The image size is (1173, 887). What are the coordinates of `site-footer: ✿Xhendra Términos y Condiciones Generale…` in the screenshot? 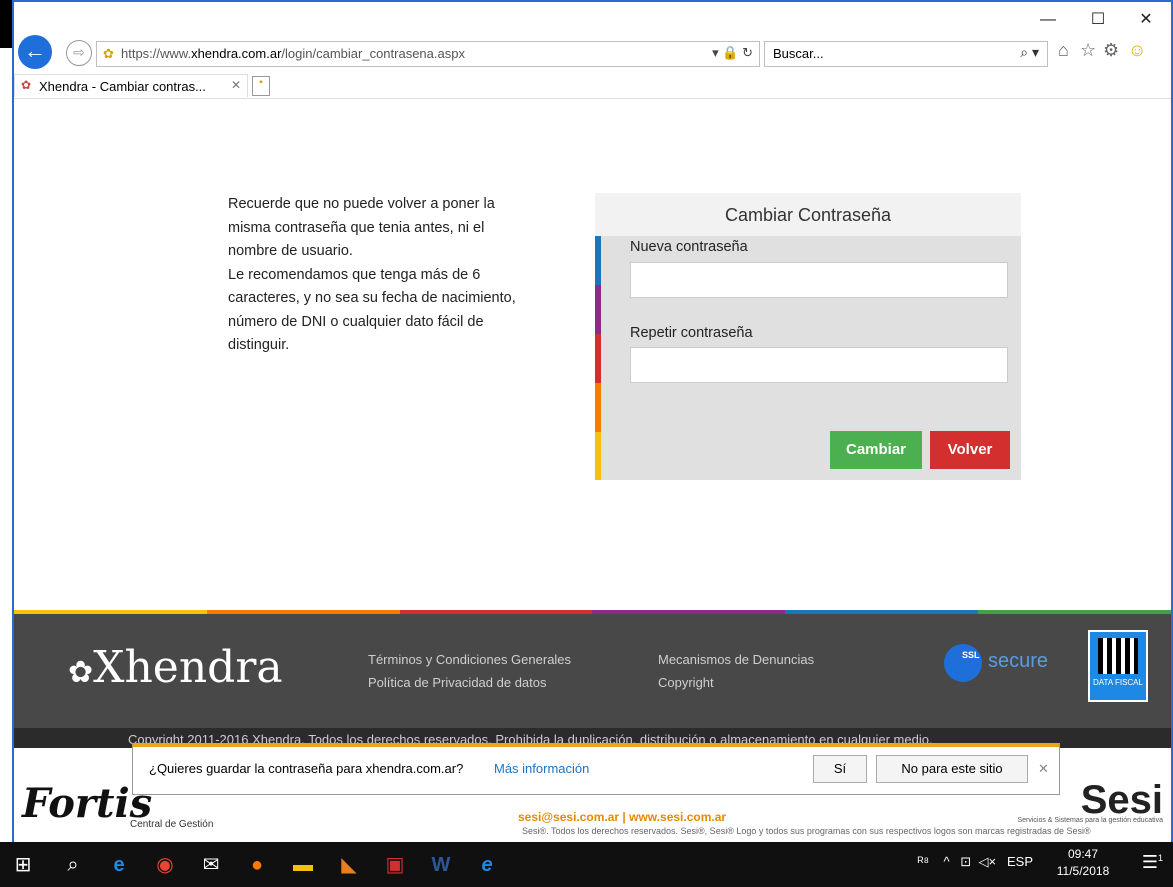 It's located at (592, 671).